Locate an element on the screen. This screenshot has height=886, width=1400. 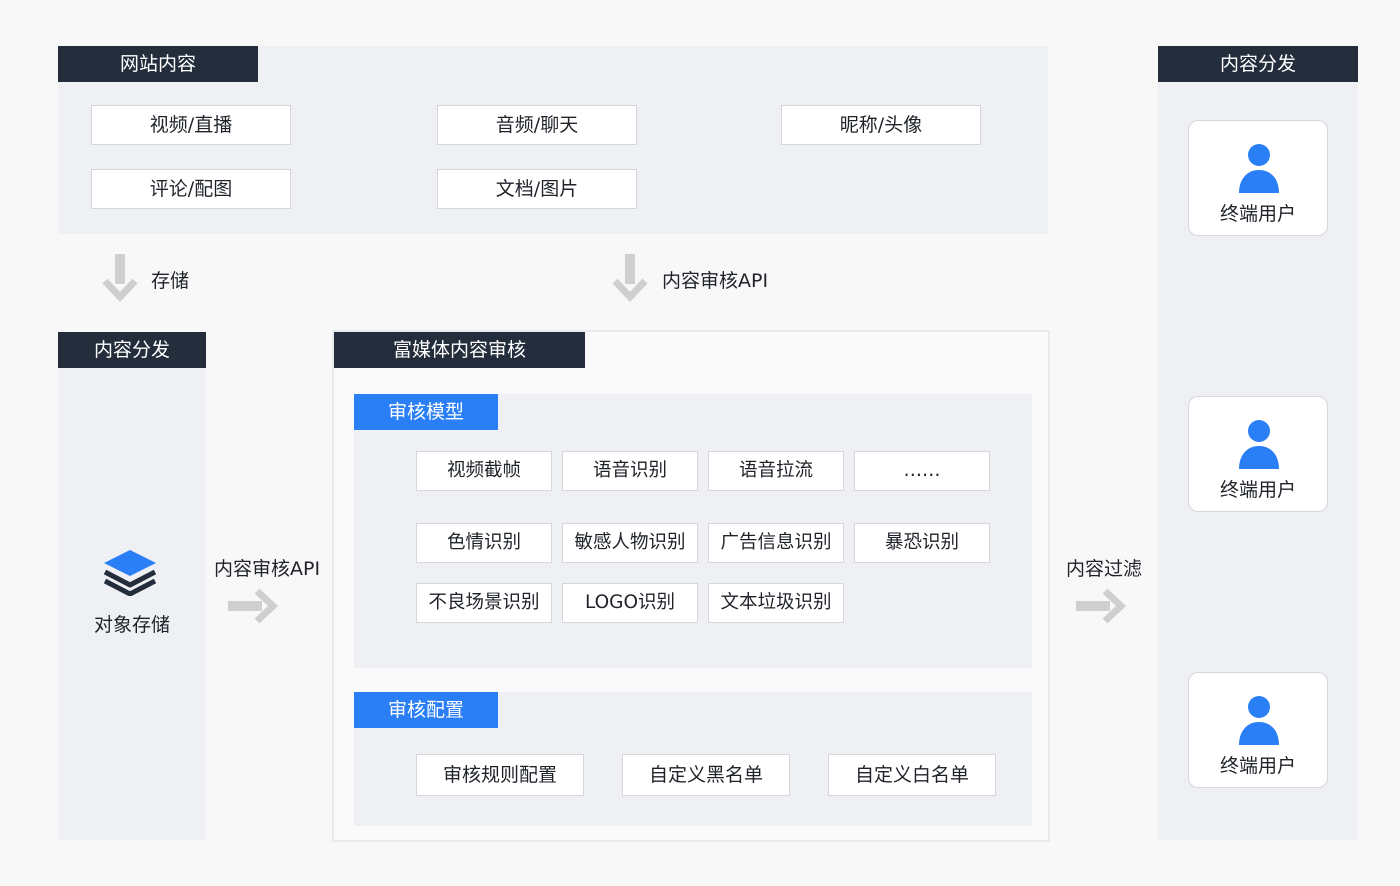
model-speech-recognition: 语音识别 is located at coordinates (630, 471).